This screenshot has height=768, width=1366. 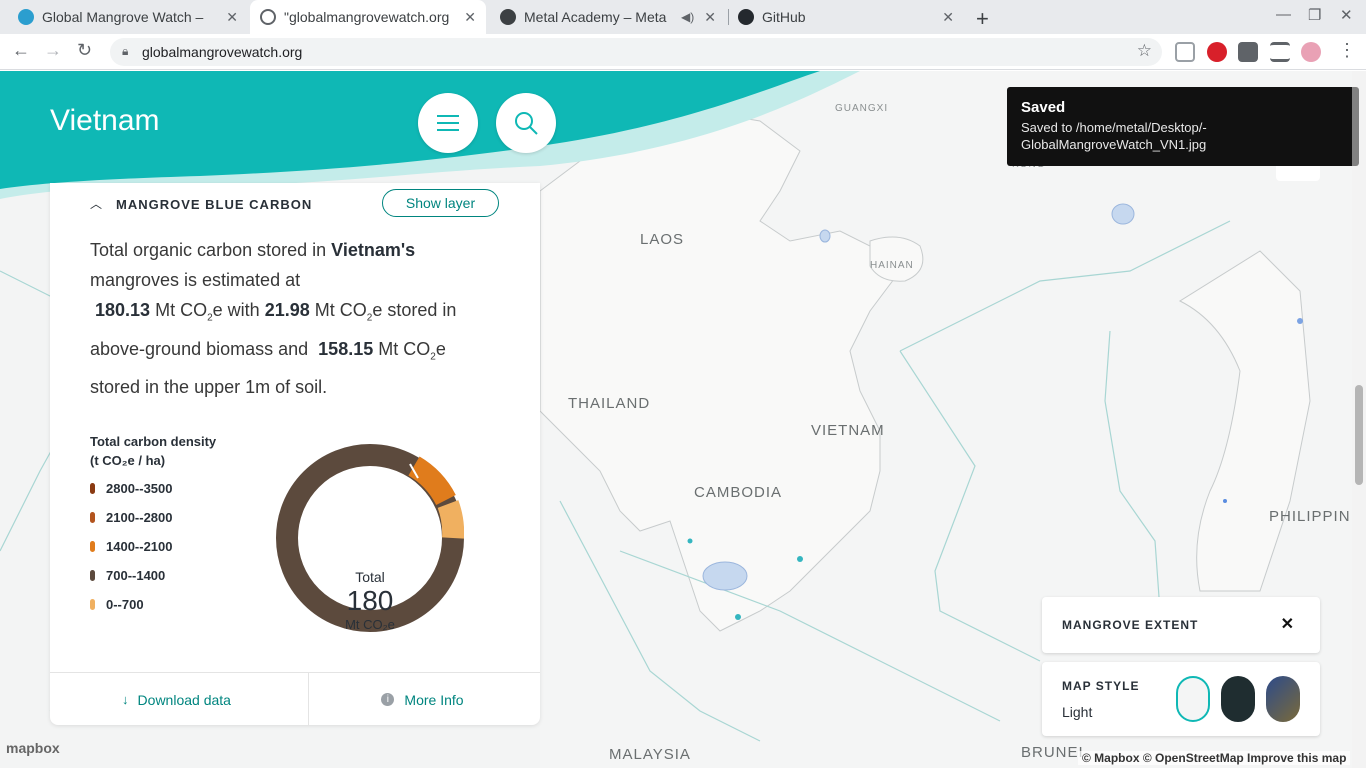 I want to click on maximize-icon: ❐, so click(x=1314, y=15).